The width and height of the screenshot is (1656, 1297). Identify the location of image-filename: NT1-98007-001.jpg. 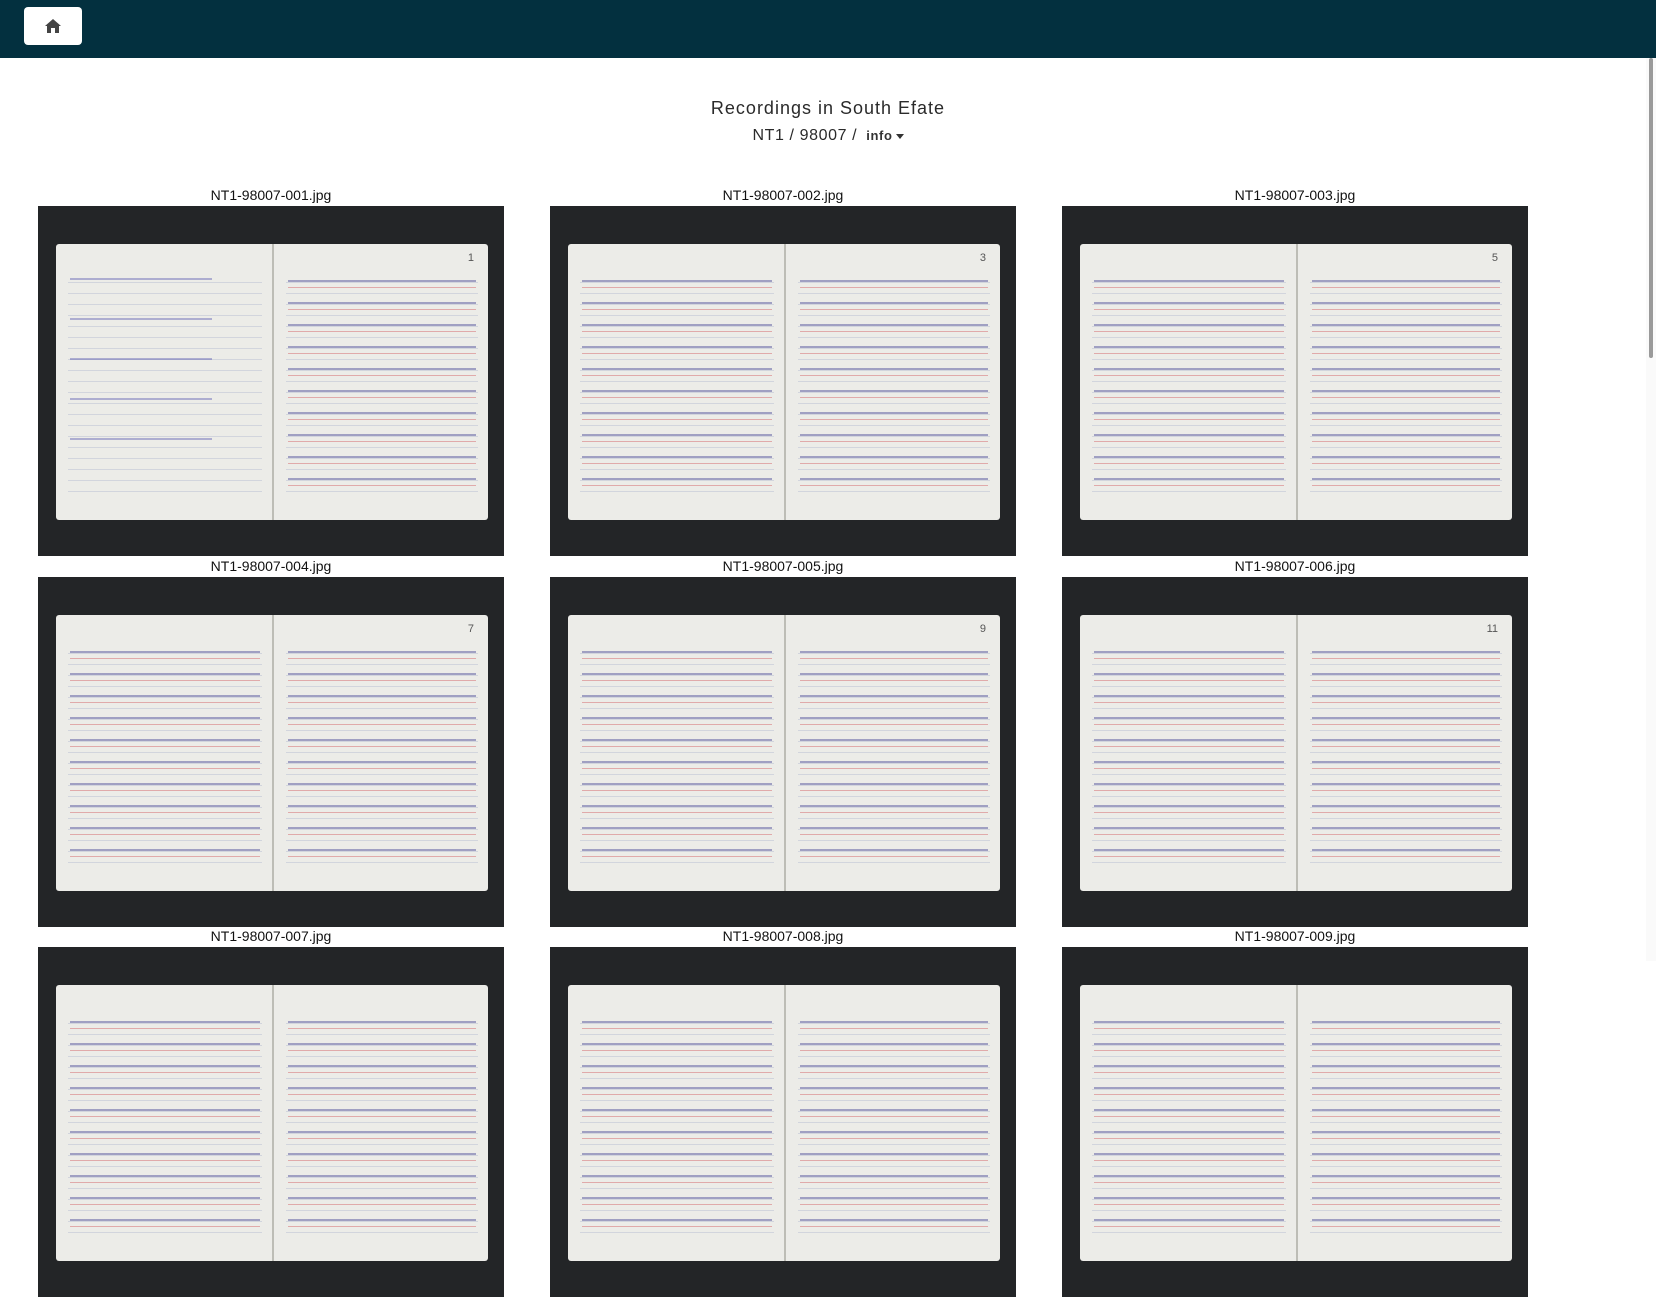
(271, 196).